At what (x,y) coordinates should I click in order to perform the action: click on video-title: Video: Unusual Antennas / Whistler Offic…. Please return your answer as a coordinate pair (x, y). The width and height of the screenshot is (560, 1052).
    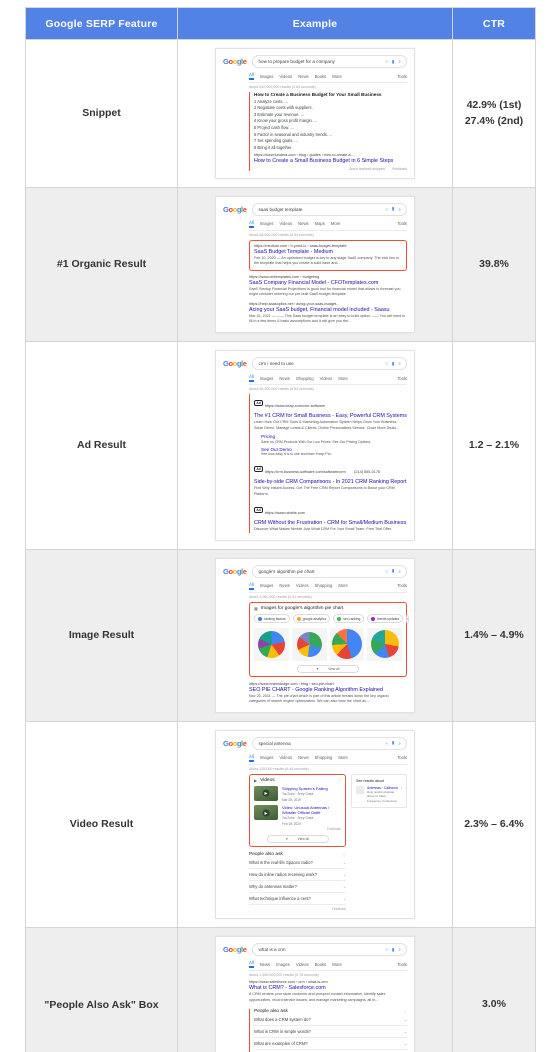
    Looking at the image, I should click on (311, 810).